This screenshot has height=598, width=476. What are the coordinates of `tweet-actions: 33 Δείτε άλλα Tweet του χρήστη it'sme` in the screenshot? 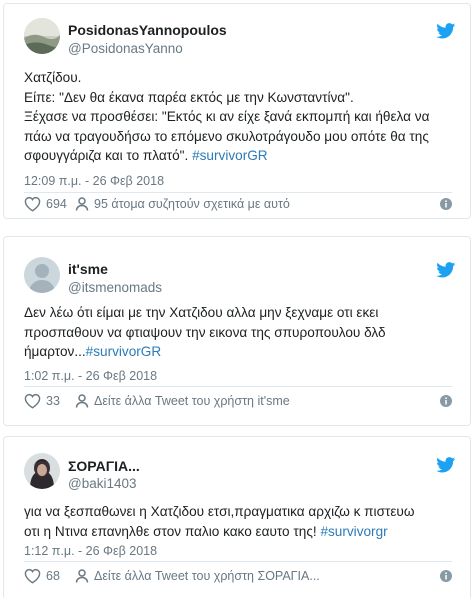 It's located at (238, 402).